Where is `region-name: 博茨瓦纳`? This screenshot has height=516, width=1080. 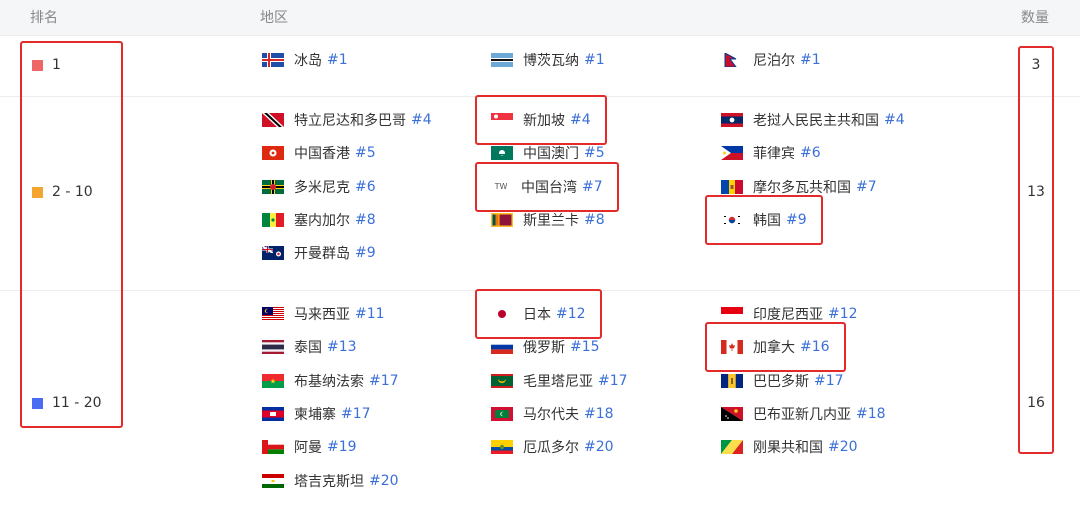
region-name: 博茨瓦纳 is located at coordinates (551, 61).